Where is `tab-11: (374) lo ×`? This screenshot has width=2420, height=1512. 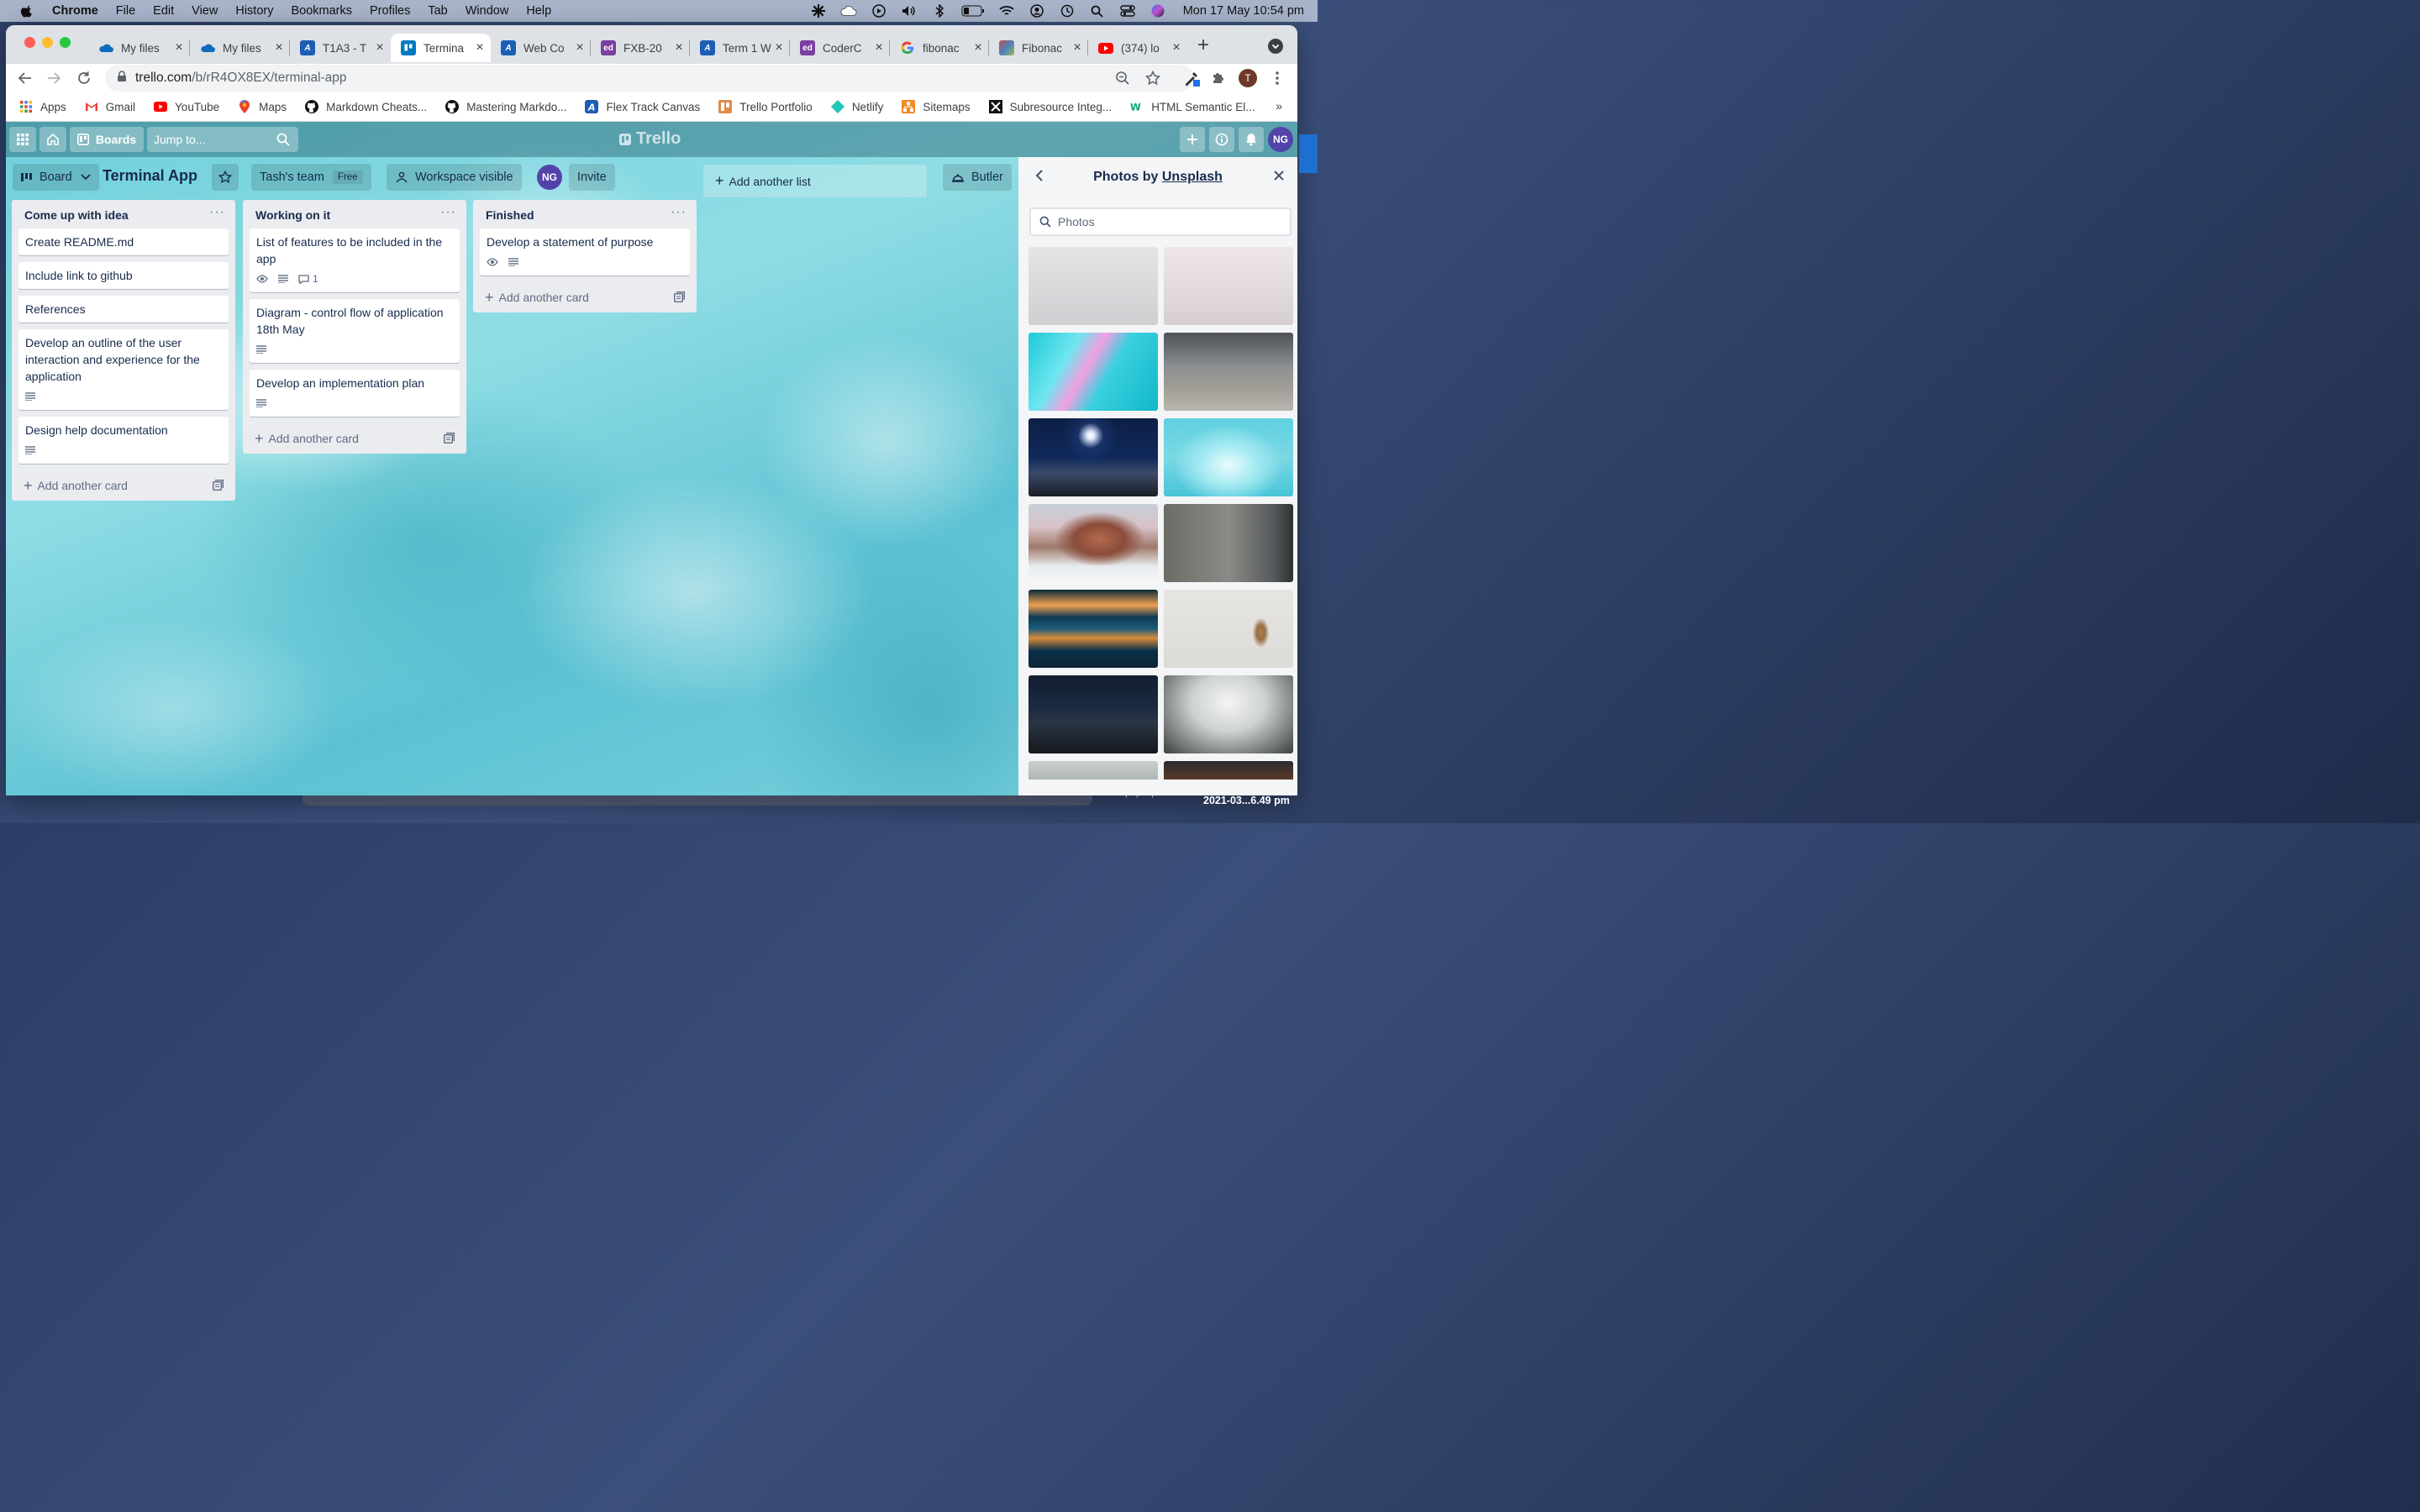 tab-11: (374) lo × is located at coordinates (1137, 48).